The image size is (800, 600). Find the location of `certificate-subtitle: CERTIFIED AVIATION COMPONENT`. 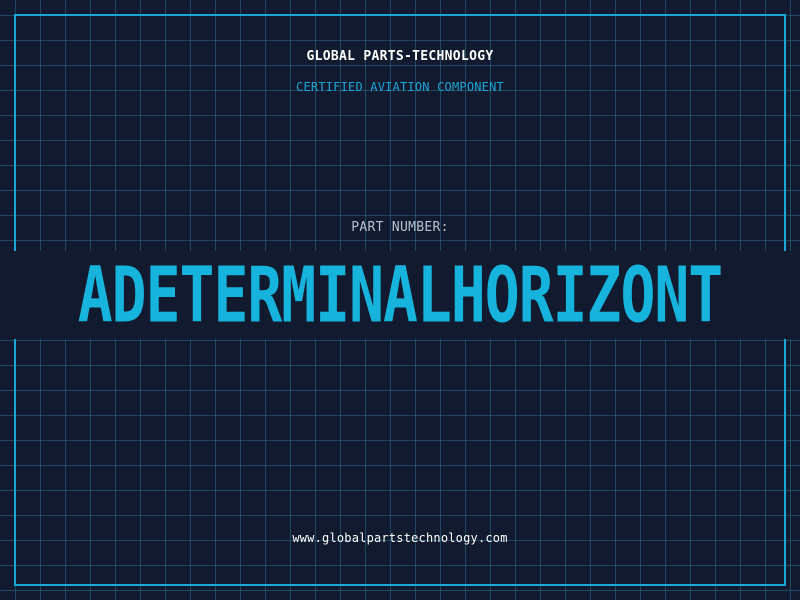

certificate-subtitle: CERTIFIED AVIATION COMPONENT is located at coordinates (400, 87).